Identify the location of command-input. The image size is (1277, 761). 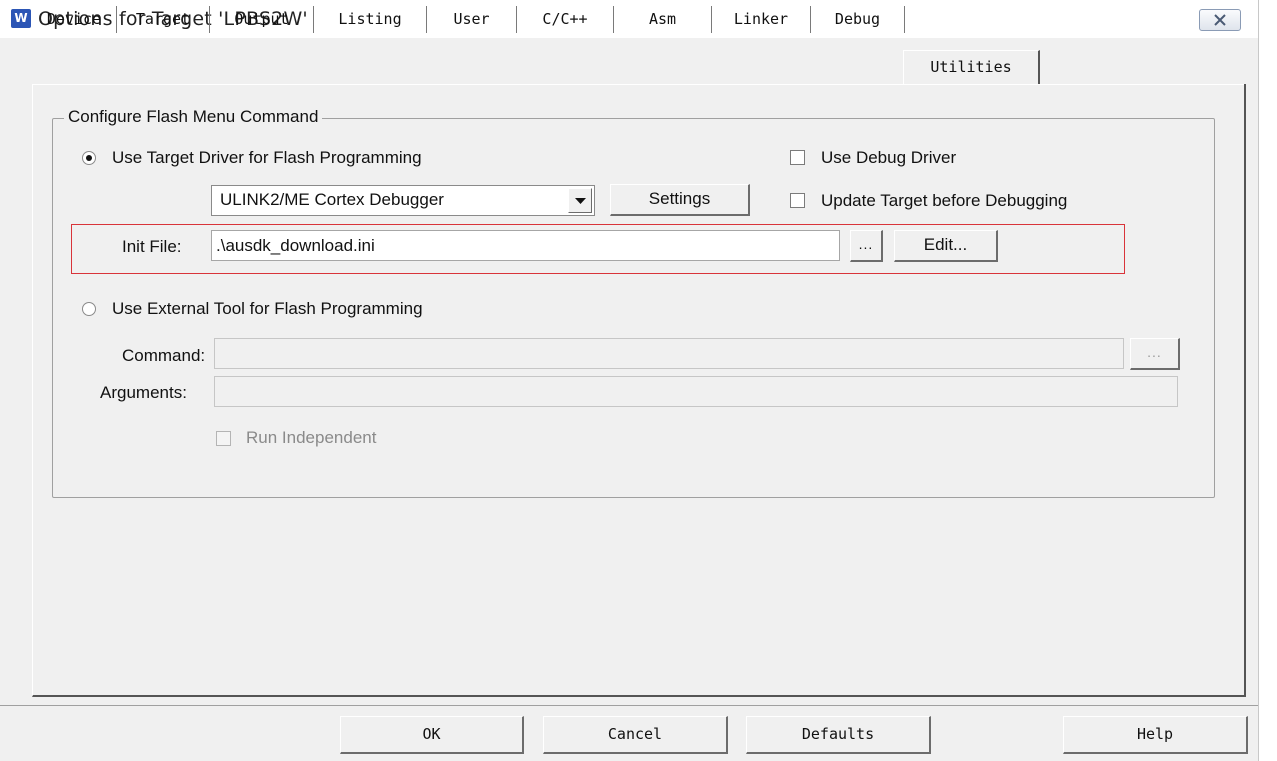
(669, 353).